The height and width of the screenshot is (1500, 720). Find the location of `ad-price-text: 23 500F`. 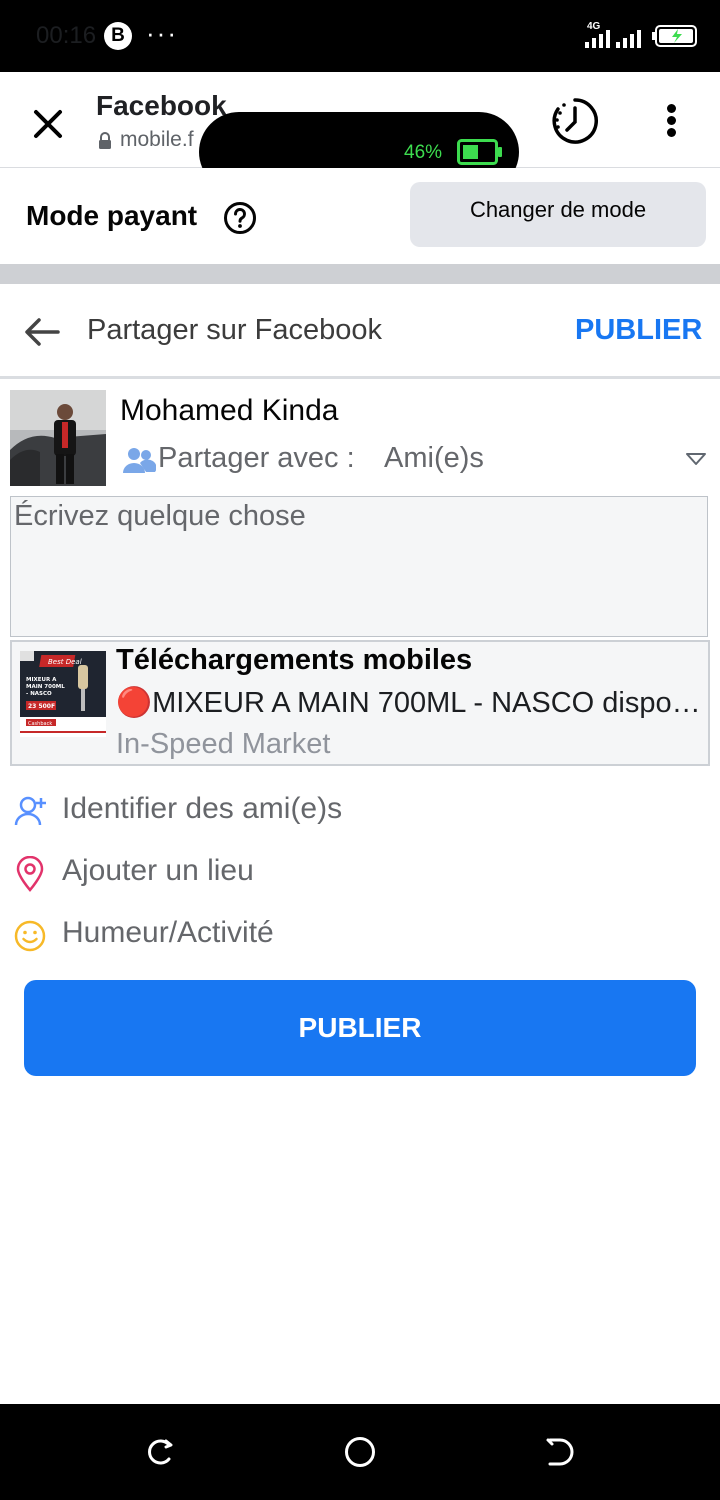

ad-price-text: 23 500F is located at coordinates (41, 706).